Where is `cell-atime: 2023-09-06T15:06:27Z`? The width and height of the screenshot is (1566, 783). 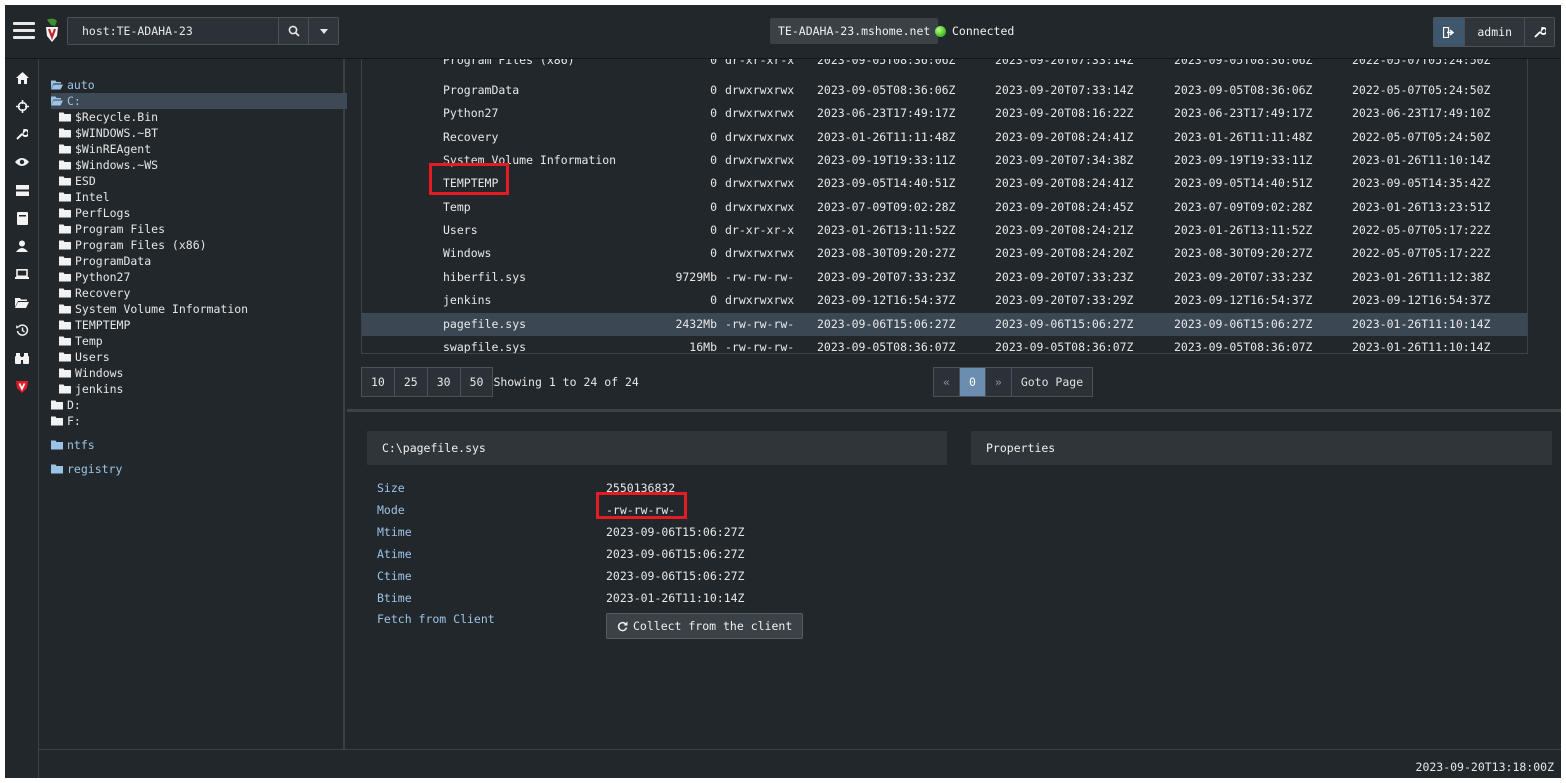 cell-atime: 2023-09-06T15:06:27Z is located at coordinates (1064, 323).